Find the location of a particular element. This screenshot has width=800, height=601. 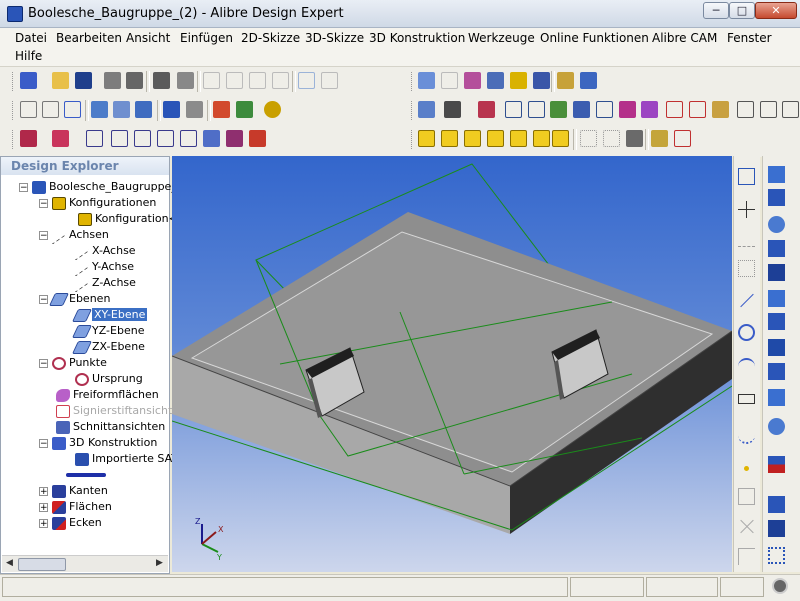

tree-item-x-achse: X-Achse is located at coordinates (105, 251).